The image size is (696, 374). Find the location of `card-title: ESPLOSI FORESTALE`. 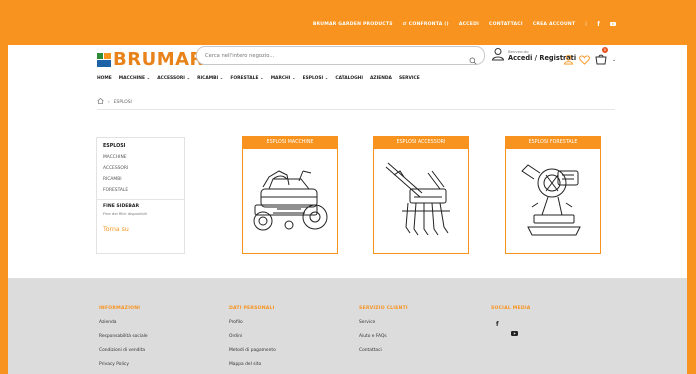

card-title: ESPLOSI FORESTALE is located at coordinates (553, 143).